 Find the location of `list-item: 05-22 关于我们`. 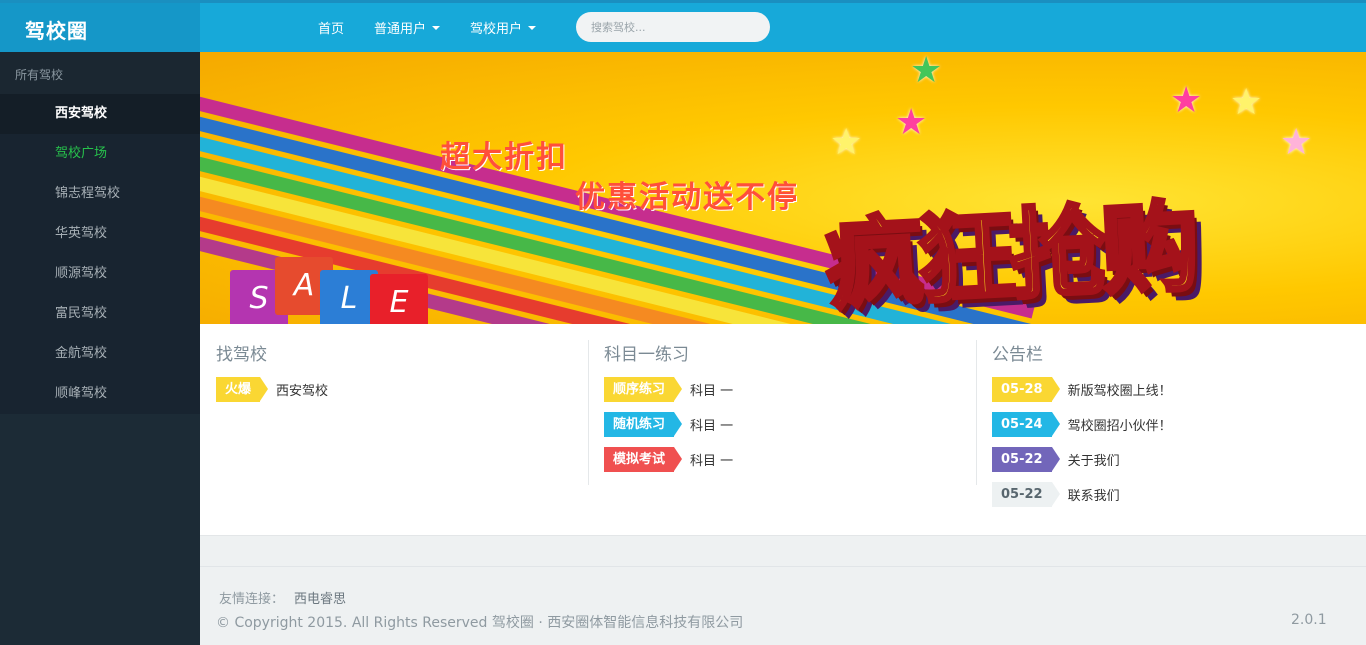

list-item: 05-22 关于我们 is located at coordinates (1056, 459).